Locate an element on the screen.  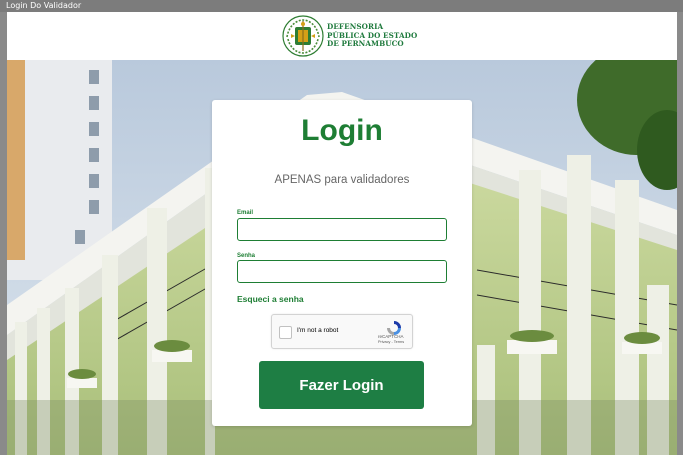
email-field is located at coordinates (342, 229).